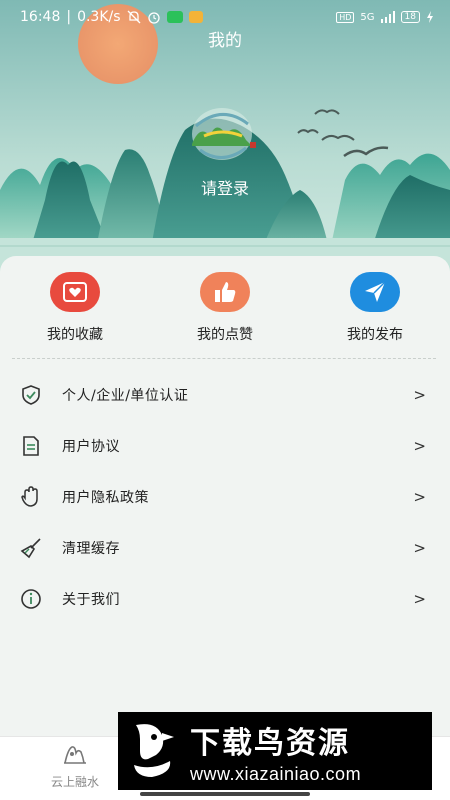  What do you see at coordinates (225, 547) in the screenshot?
I see `menu-item-clear-cache: 清理缓存 >` at bounding box center [225, 547].